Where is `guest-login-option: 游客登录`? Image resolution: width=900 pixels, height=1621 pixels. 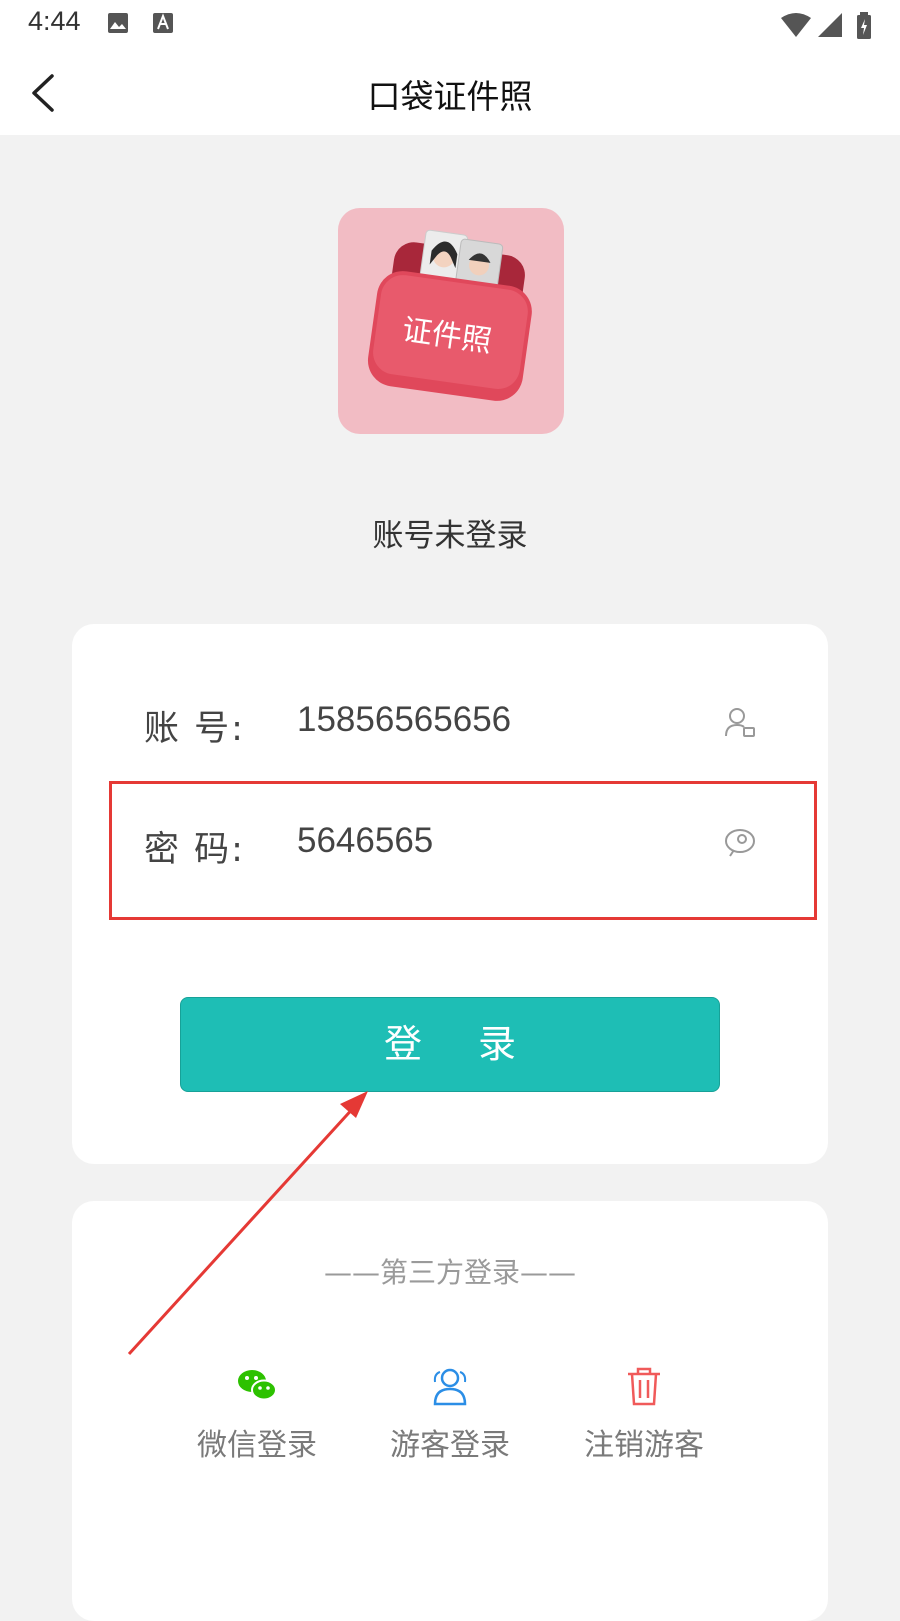
guest-login-option: 游客登录 is located at coordinates (450, 1414).